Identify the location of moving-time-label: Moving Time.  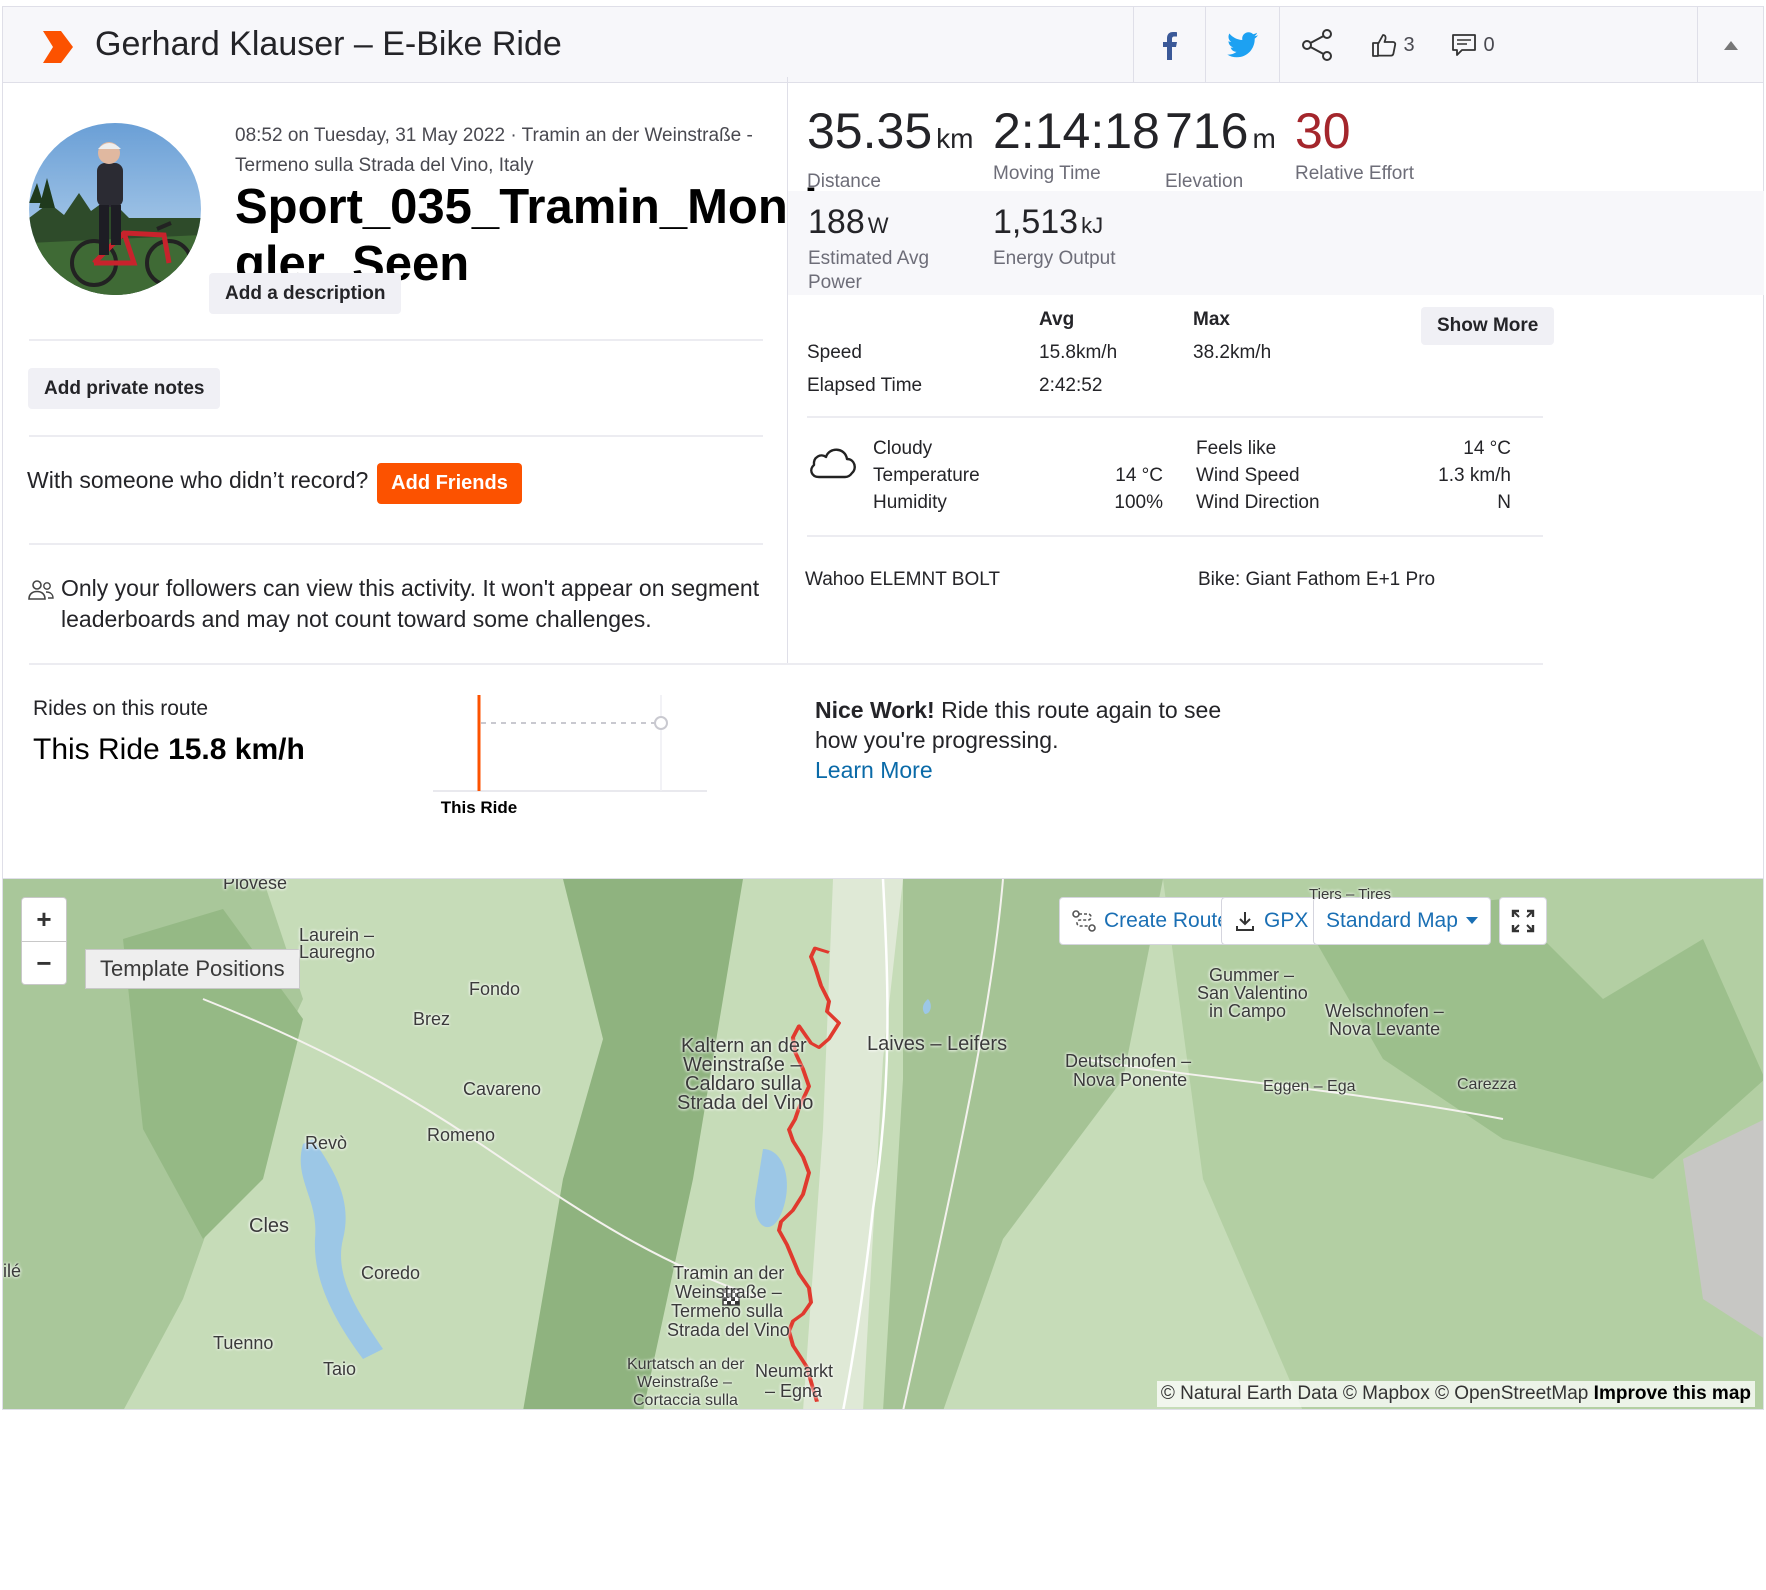
(1047, 173).